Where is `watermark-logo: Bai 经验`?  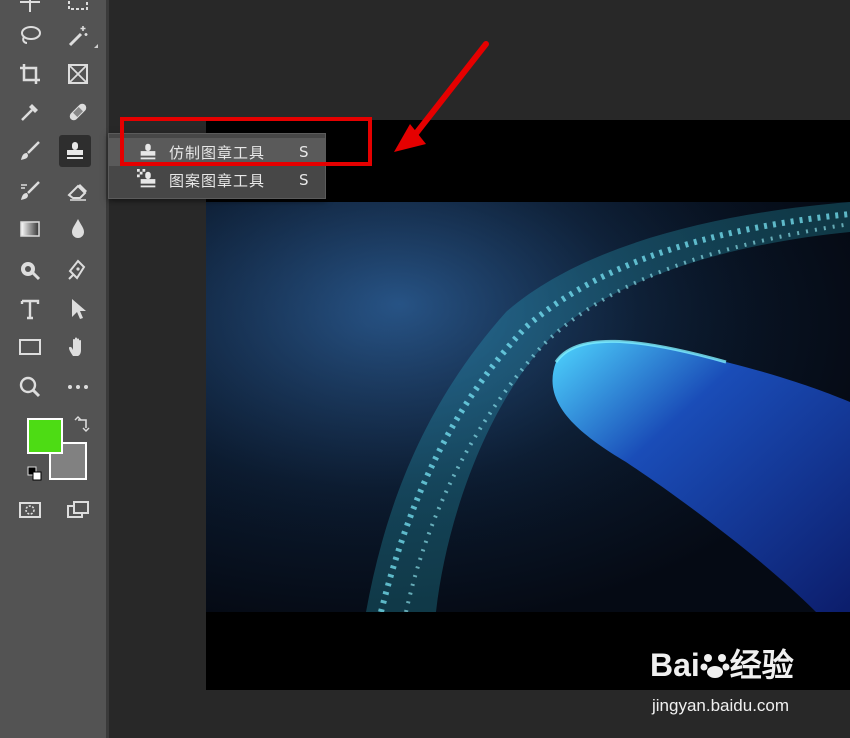 watermark-logo: Bai 经验 is located at coordinates (722, 665).